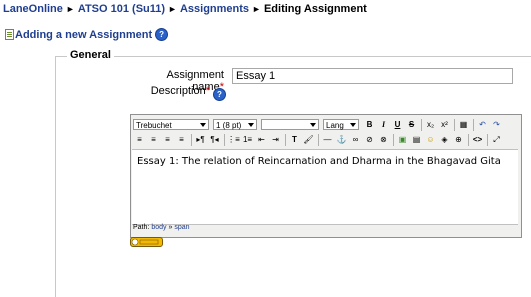  What do you see at coordinates (90, 55) in the screenshot?
I see `fieldset-legend: General` at bounding box center [90, 55].